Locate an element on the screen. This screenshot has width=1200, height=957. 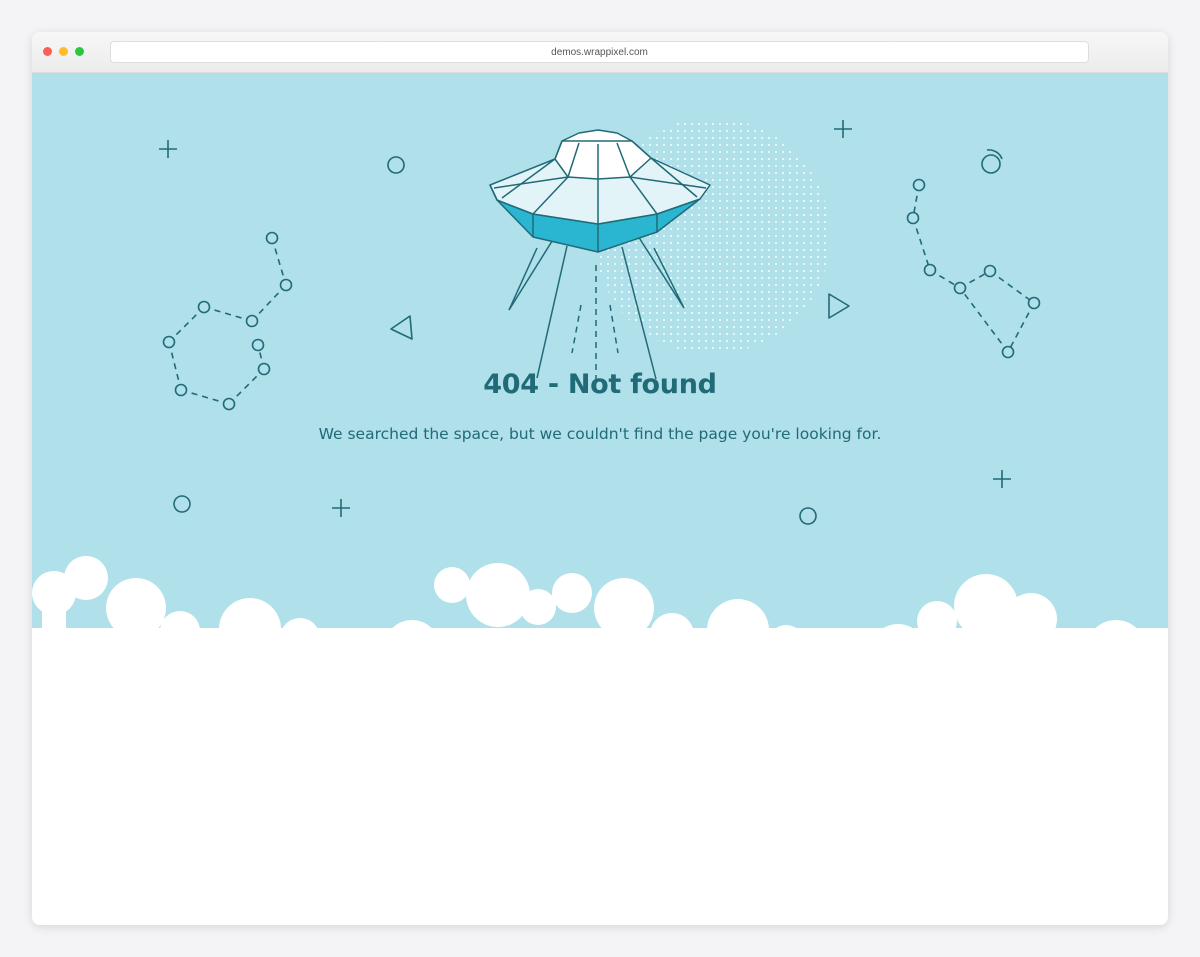
close-window-button is located at coordinates (47, 51).